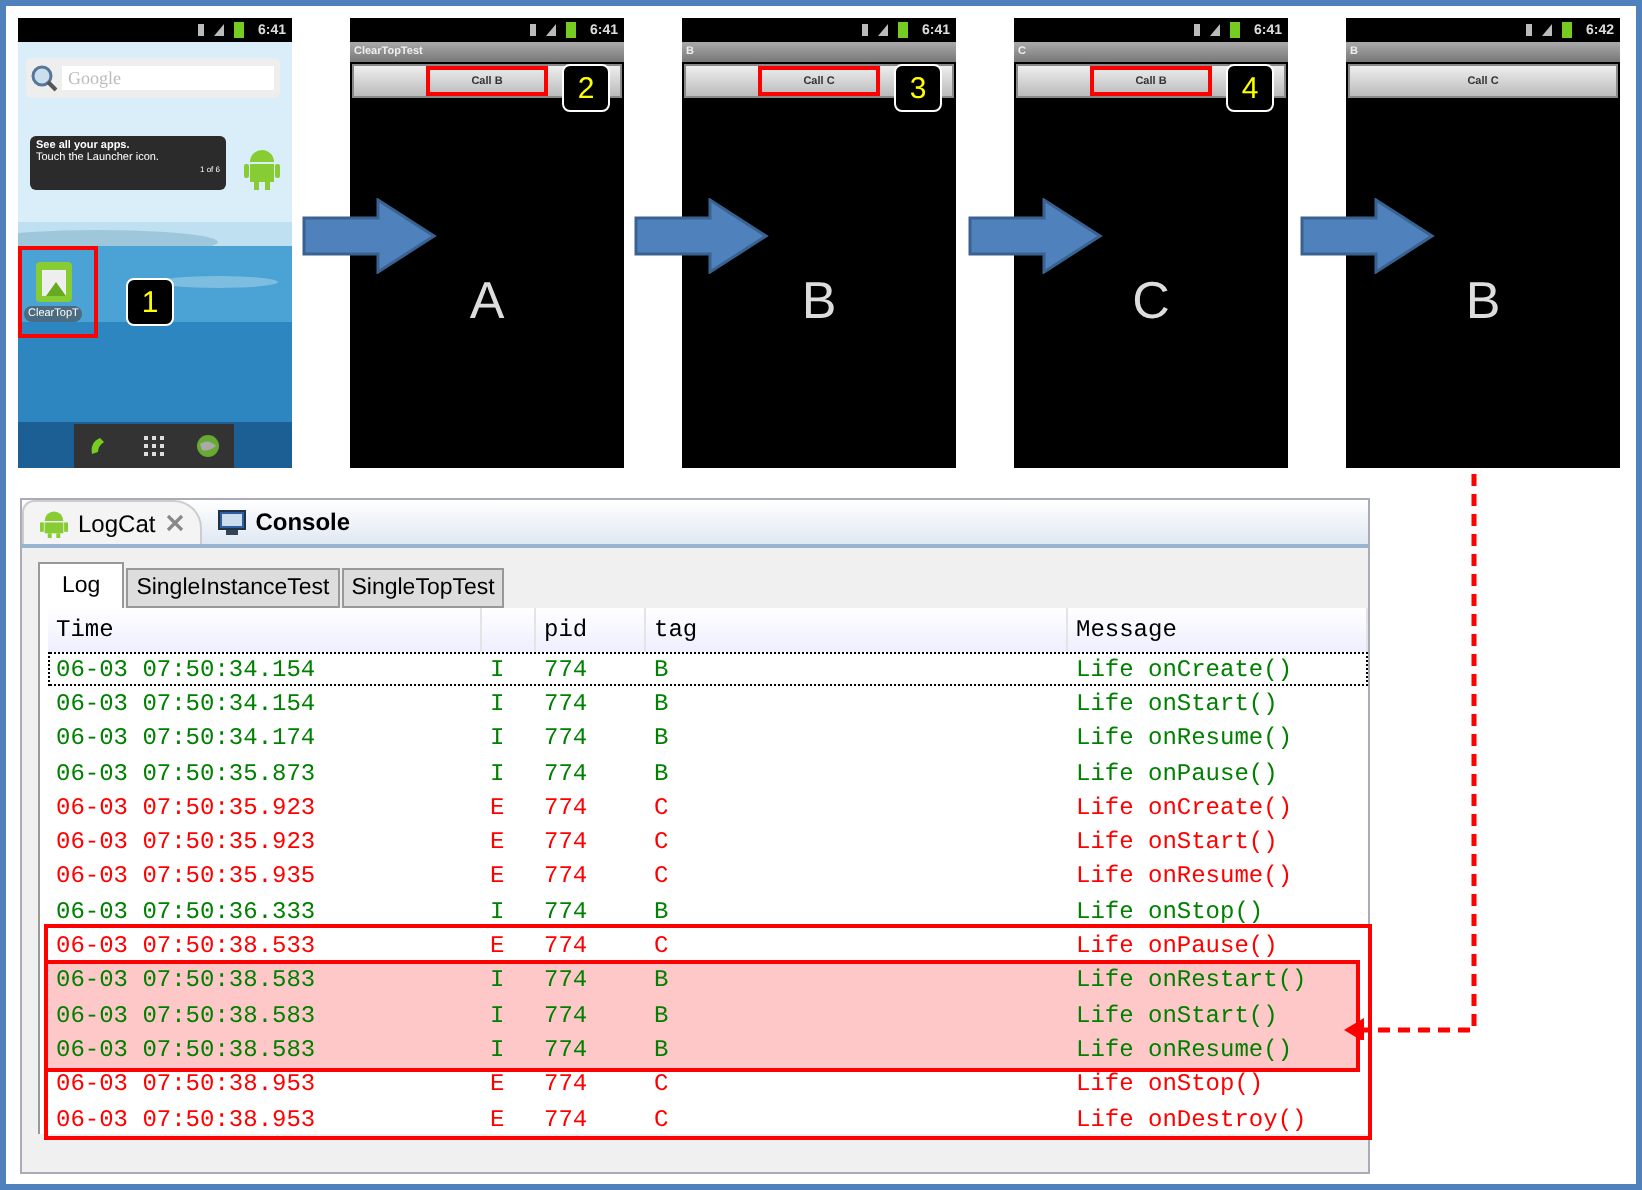 Image resolution: width=1642 pixels, height=1190 pixels. Describe the element at coordinates (186, 946) in the screenshot. I see `time-cell-text: 06-03 07:50:38.533` at that location.